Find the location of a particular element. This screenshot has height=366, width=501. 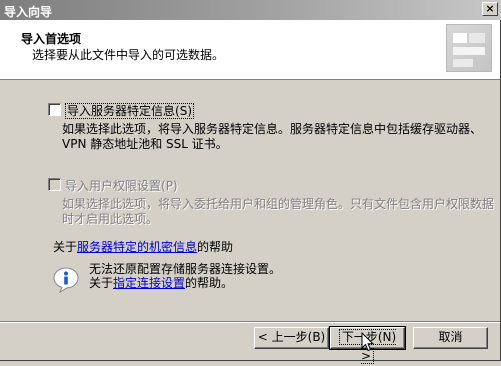

close-icon: × is located at coordinates (490, 8).